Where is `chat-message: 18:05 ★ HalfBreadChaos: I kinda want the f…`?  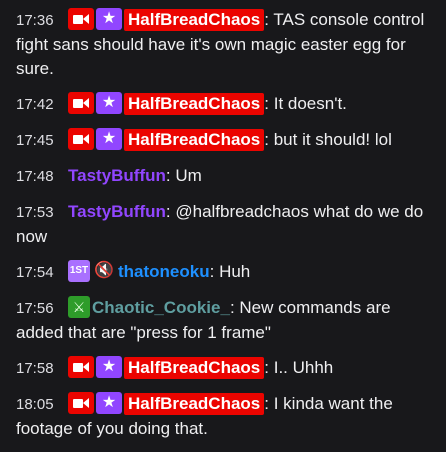
chat-message: 18:05 ★ HalfBreadChaos: I kinda want the f… is located at coordinates (219, 416).